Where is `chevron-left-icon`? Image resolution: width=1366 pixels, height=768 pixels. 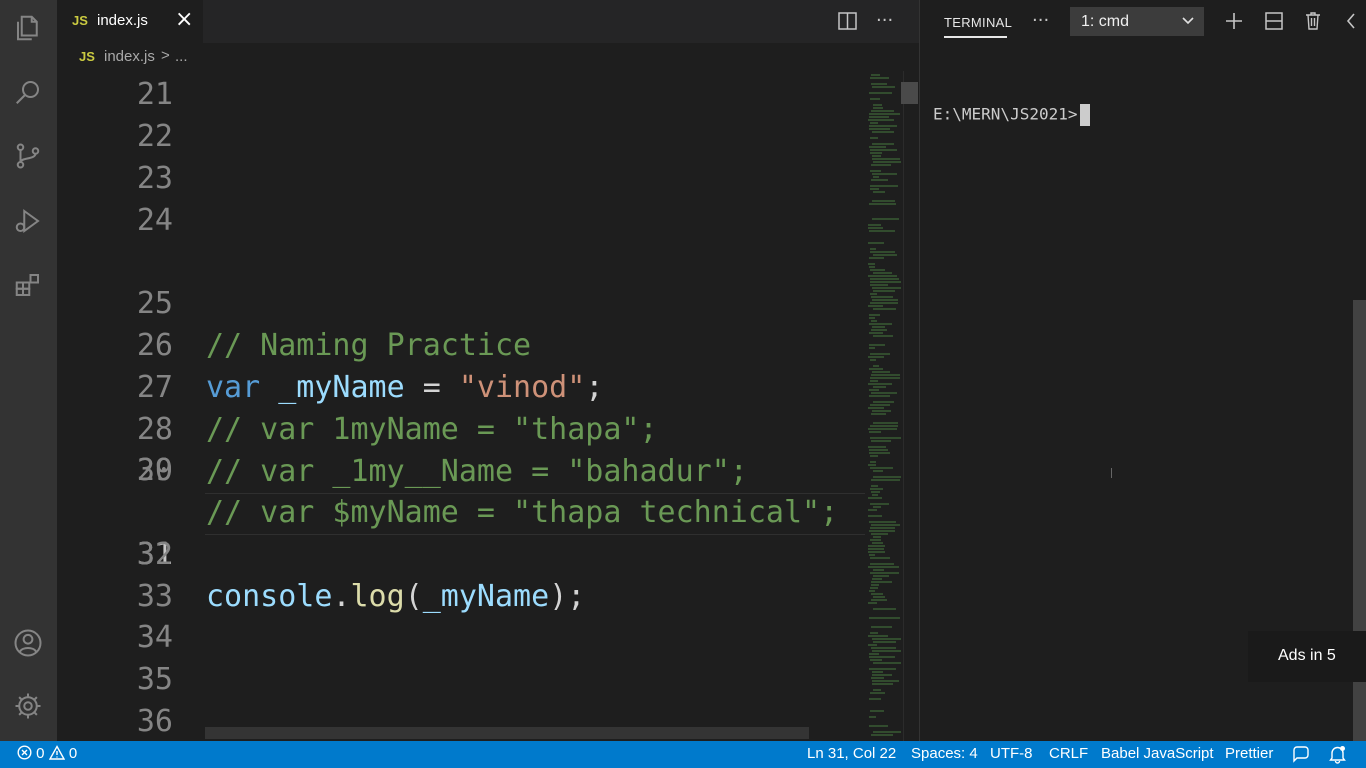
chevron-left-icon is located at coordinates (1351, 21).